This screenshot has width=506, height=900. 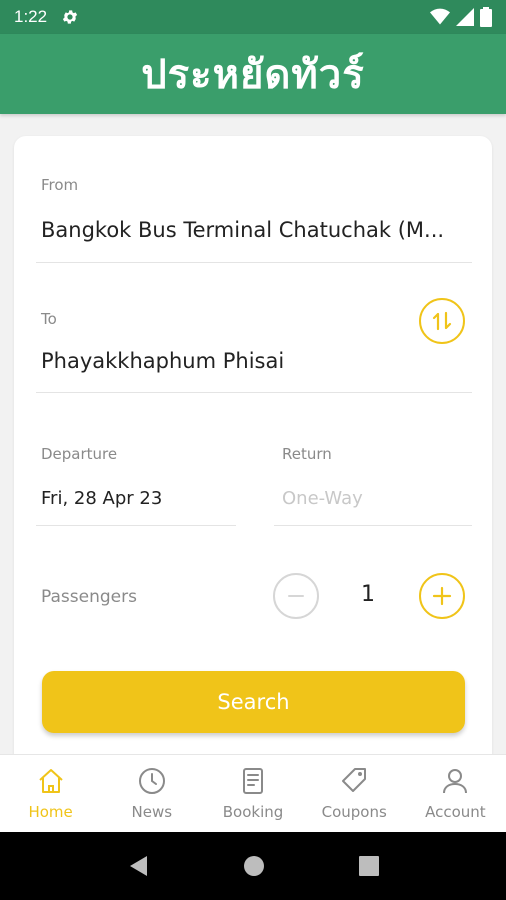 I want to click on increase-passengers-button, so click(x=442, y=596).